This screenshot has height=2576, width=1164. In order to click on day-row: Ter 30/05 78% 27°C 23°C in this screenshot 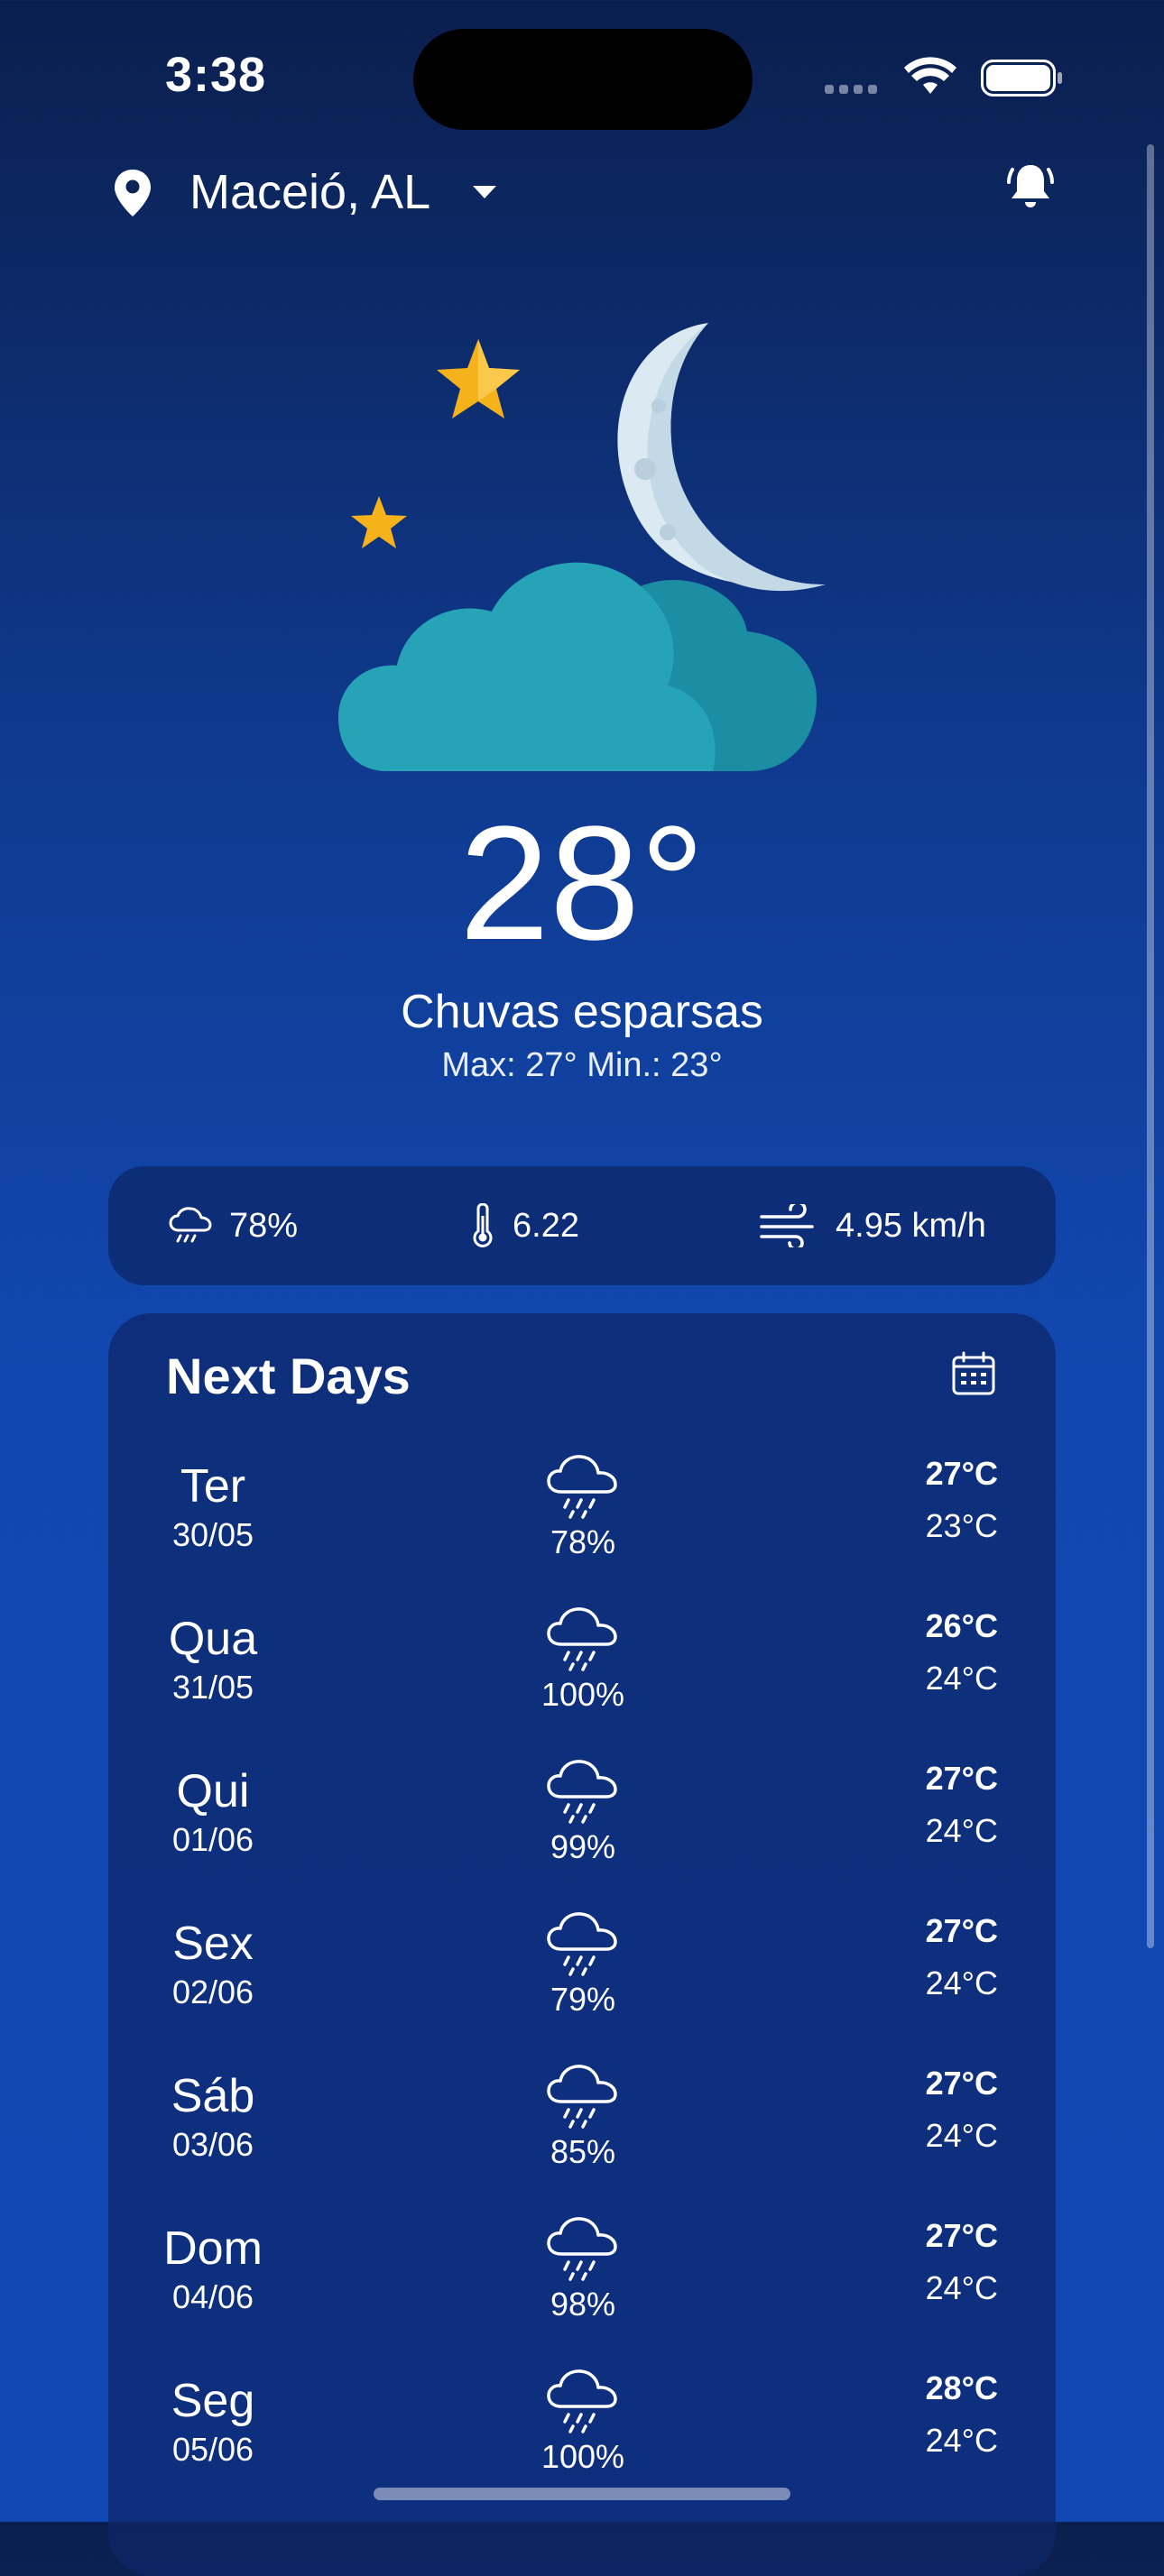, I will do `click(582, 1517)`.